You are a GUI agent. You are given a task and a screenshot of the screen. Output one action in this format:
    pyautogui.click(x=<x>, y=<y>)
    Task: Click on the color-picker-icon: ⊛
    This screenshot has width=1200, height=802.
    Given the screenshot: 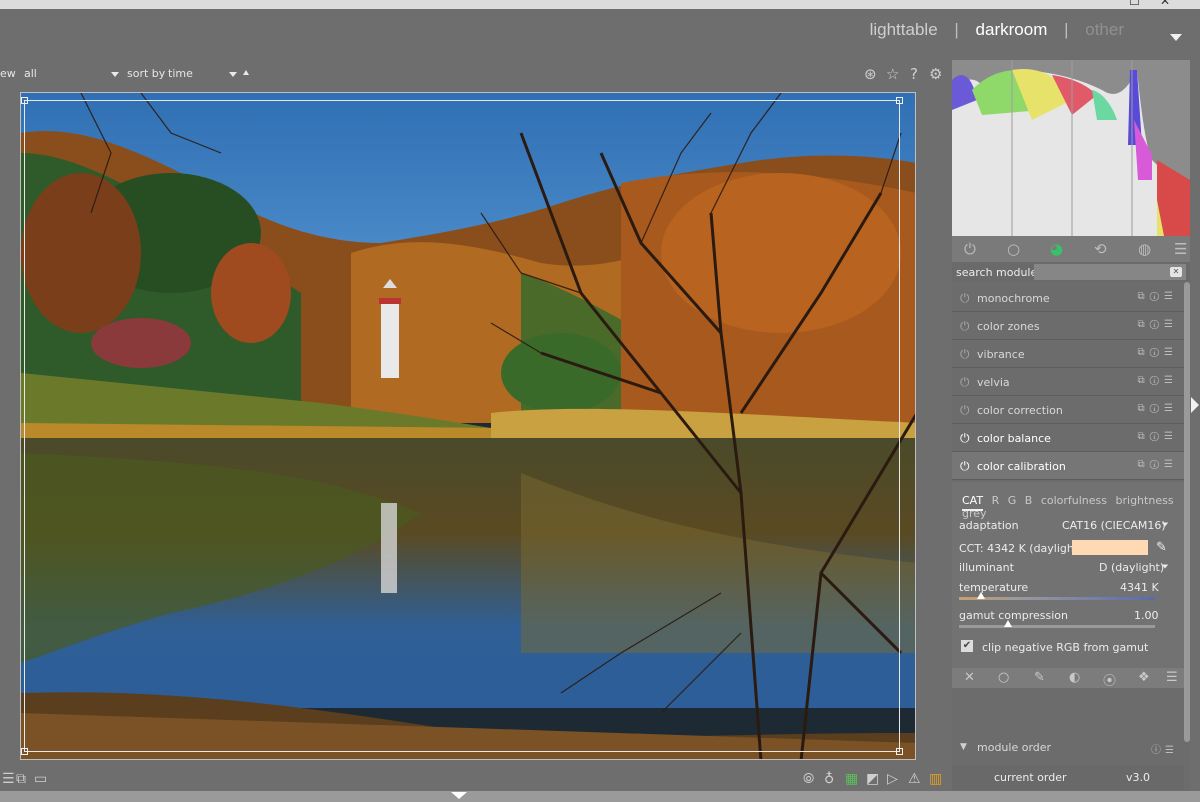 What is the action you would take?
    pyautogui.click(x=870, y=74)
    